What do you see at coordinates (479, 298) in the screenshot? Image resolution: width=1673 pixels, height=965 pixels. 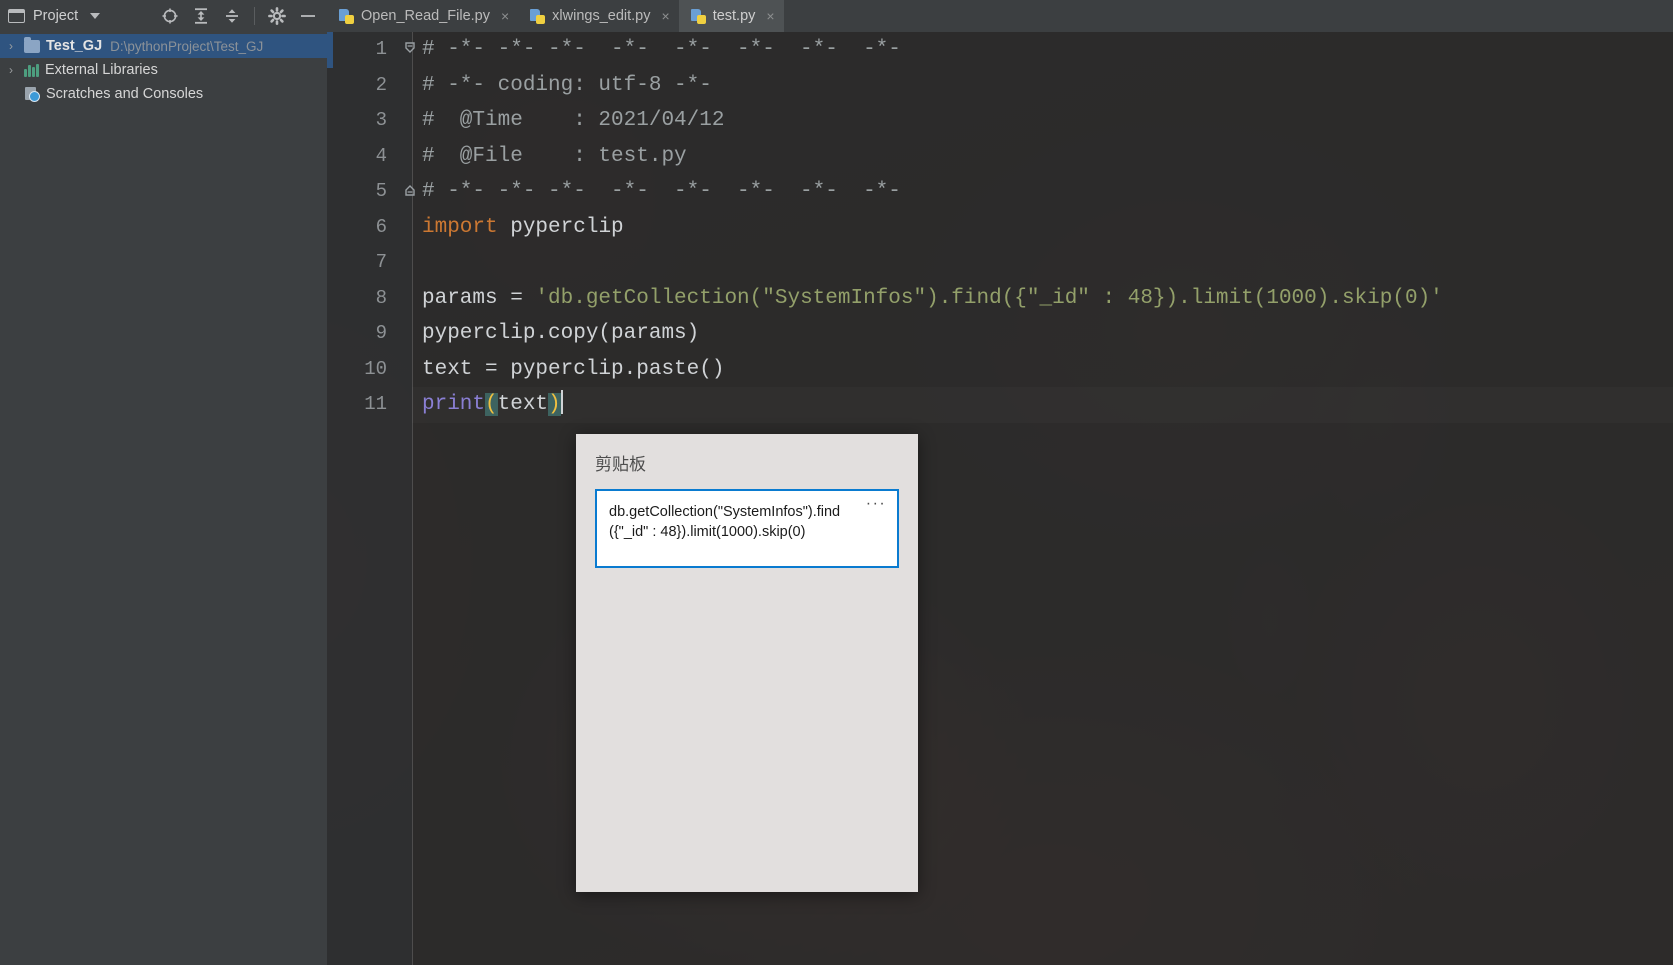 I see `code-token: params =` at bounding box center [479, 298].